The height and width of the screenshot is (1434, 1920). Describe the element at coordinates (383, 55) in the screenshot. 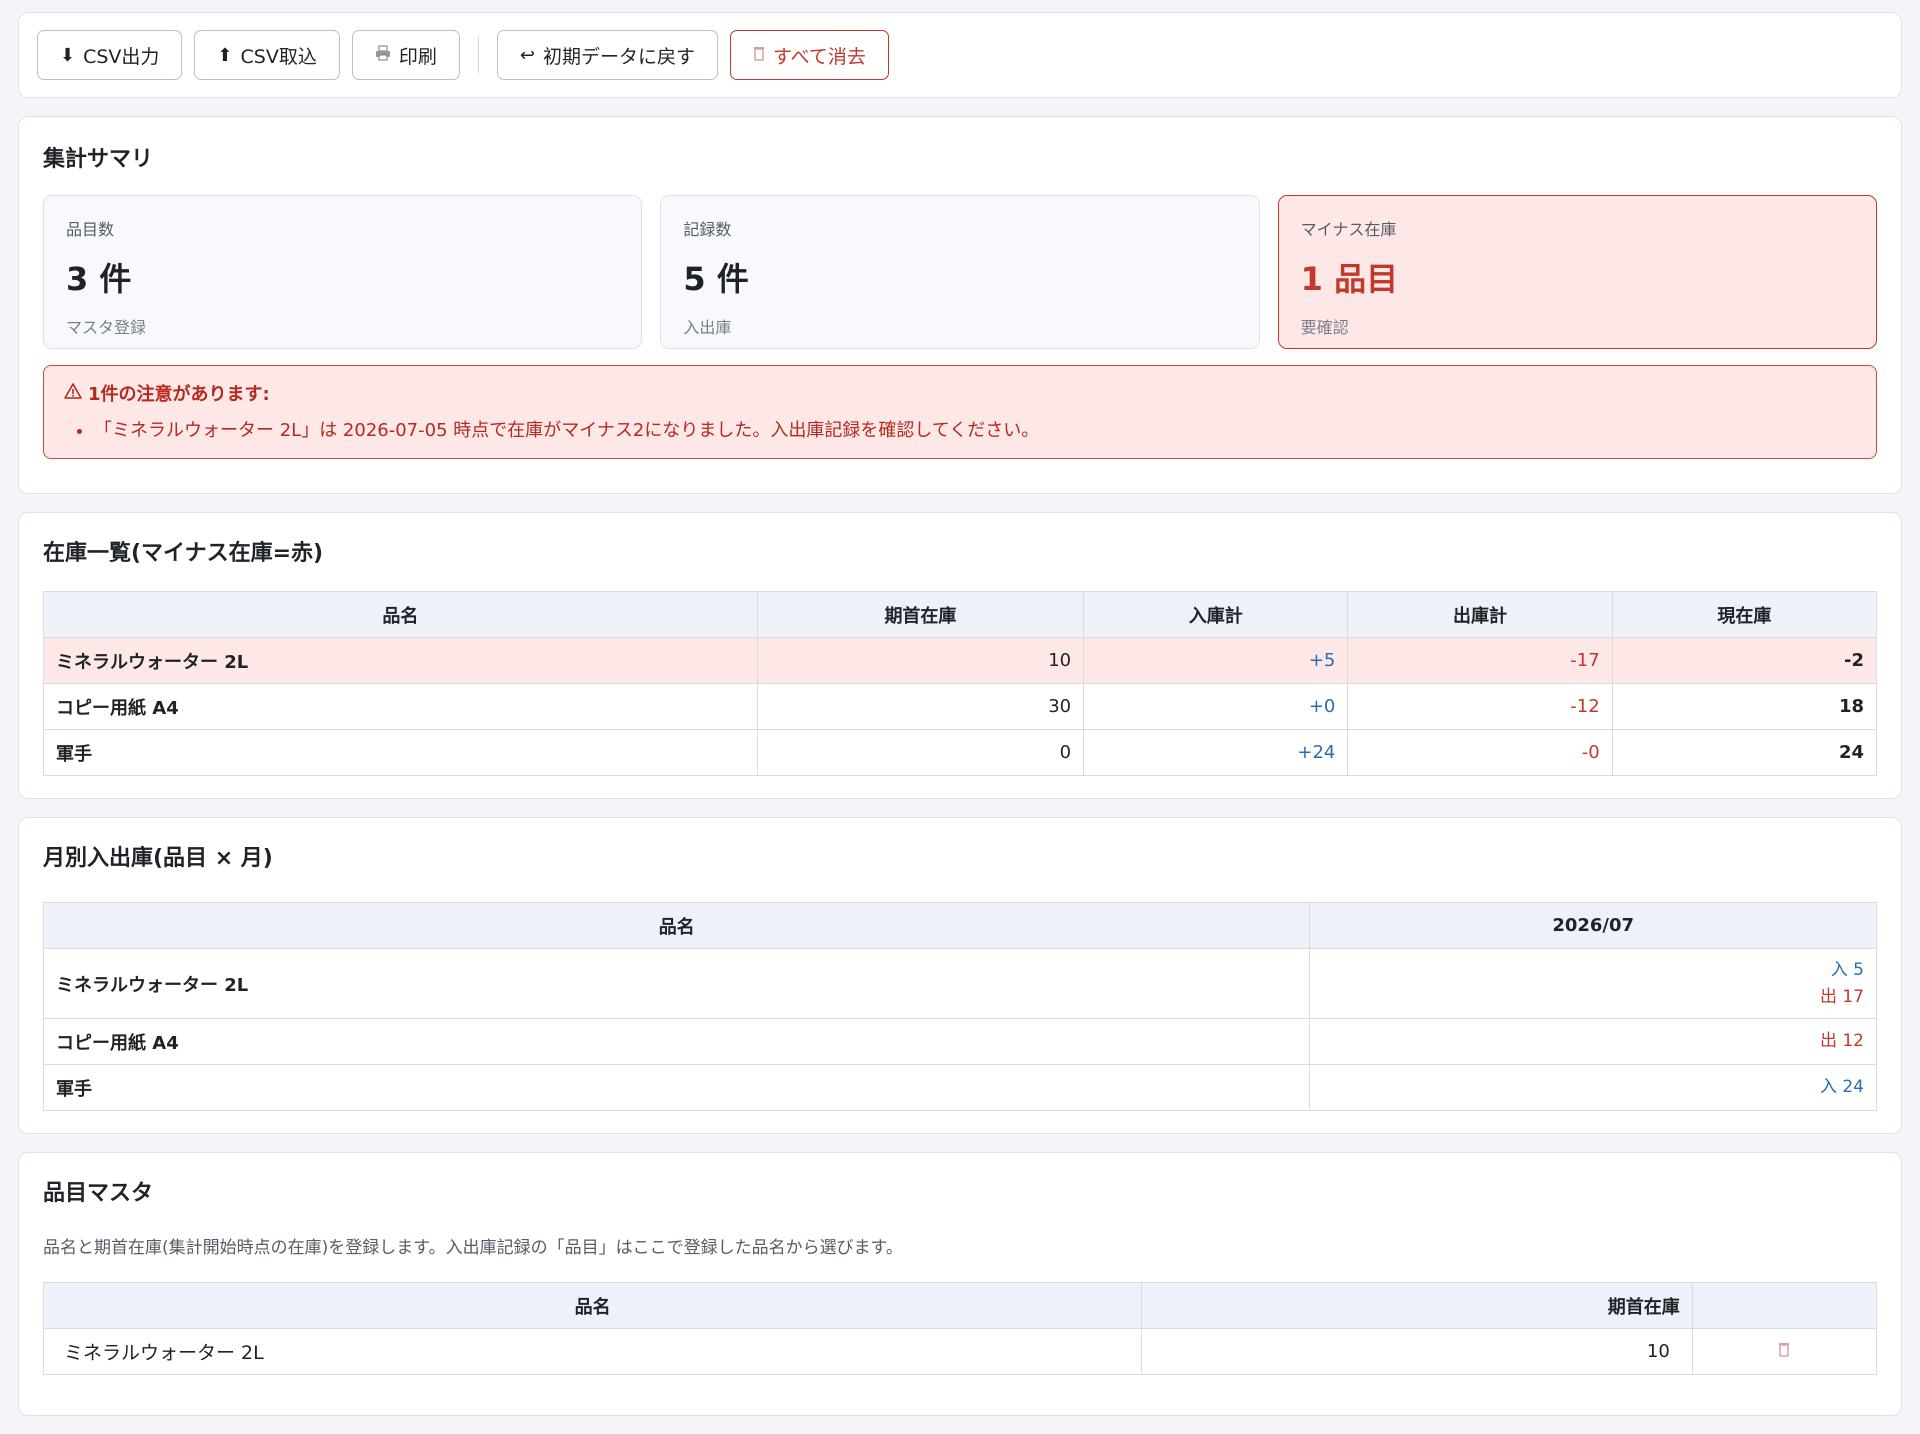

I see `printer-icon` at that location.